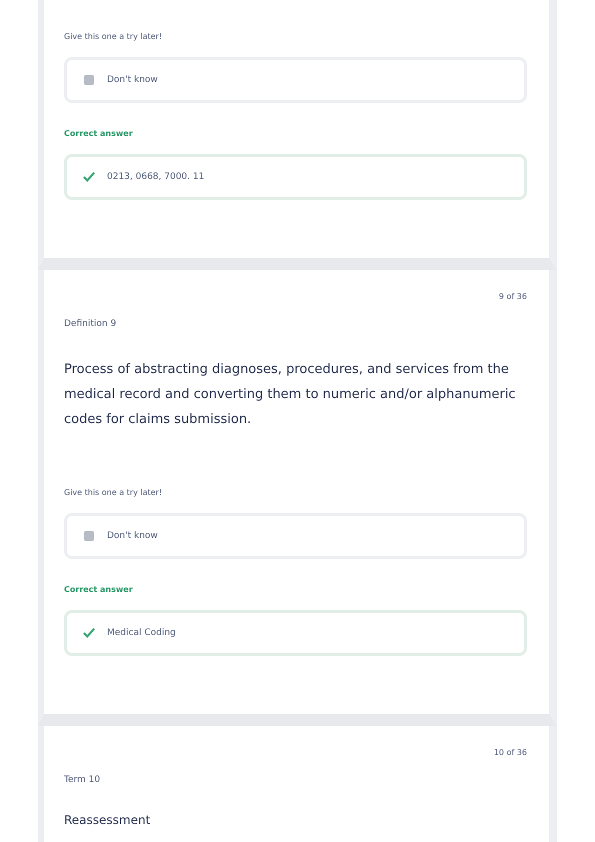  I want to click on correct-answer-option: Medical Coding, so click(295, 633).